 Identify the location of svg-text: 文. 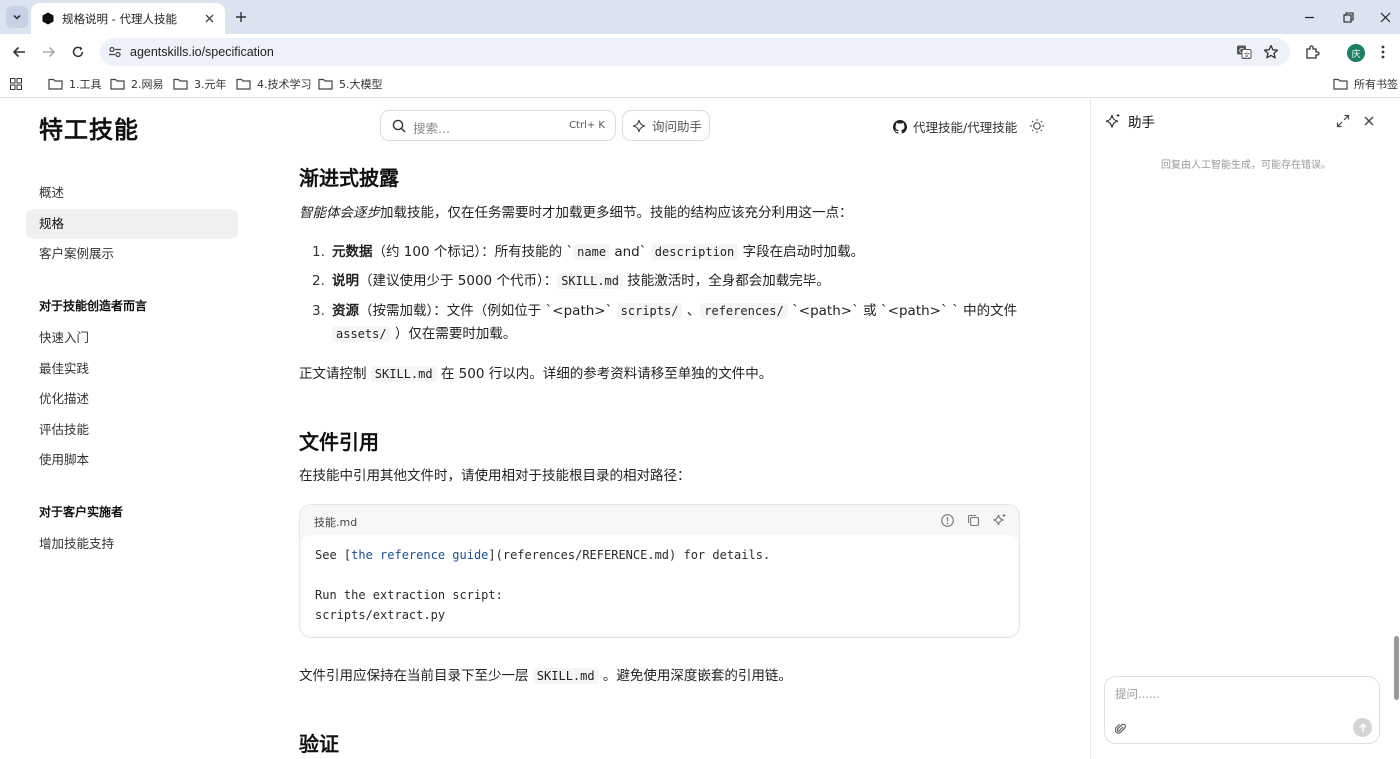
(1247, 54).